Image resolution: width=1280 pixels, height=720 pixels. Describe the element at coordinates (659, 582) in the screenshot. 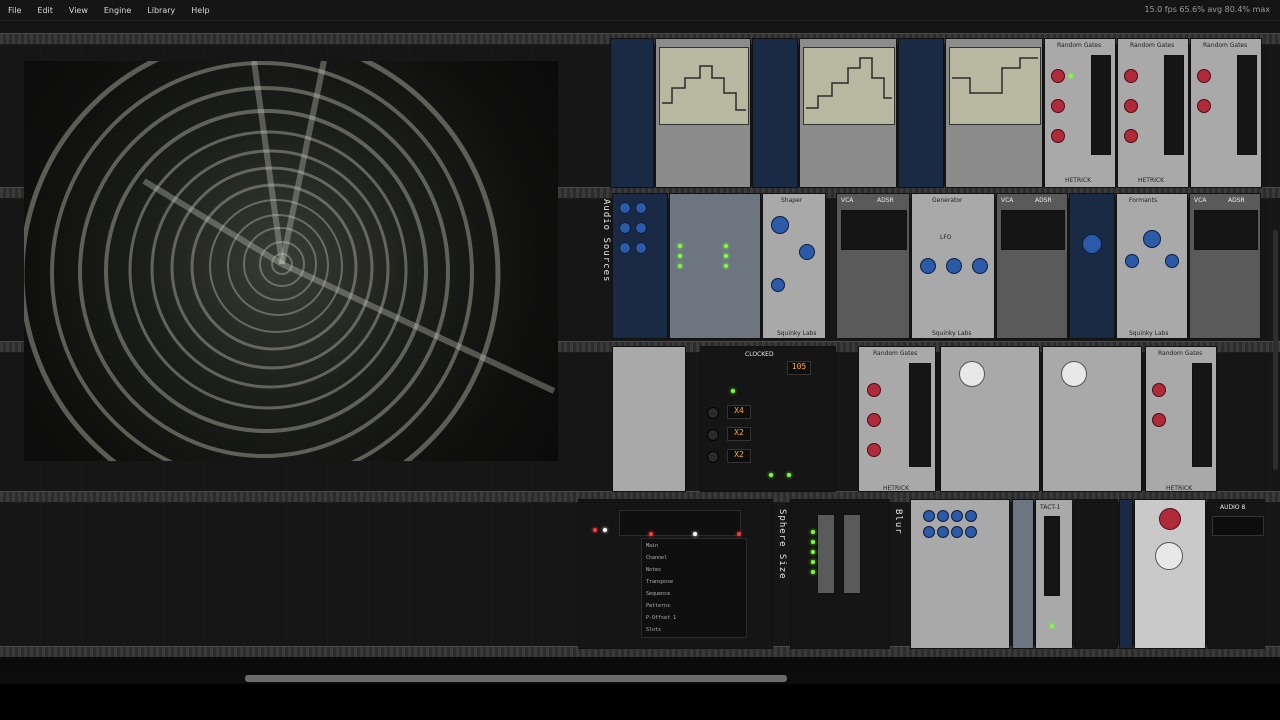

I see `sequencer-row: Transpose` at that location.